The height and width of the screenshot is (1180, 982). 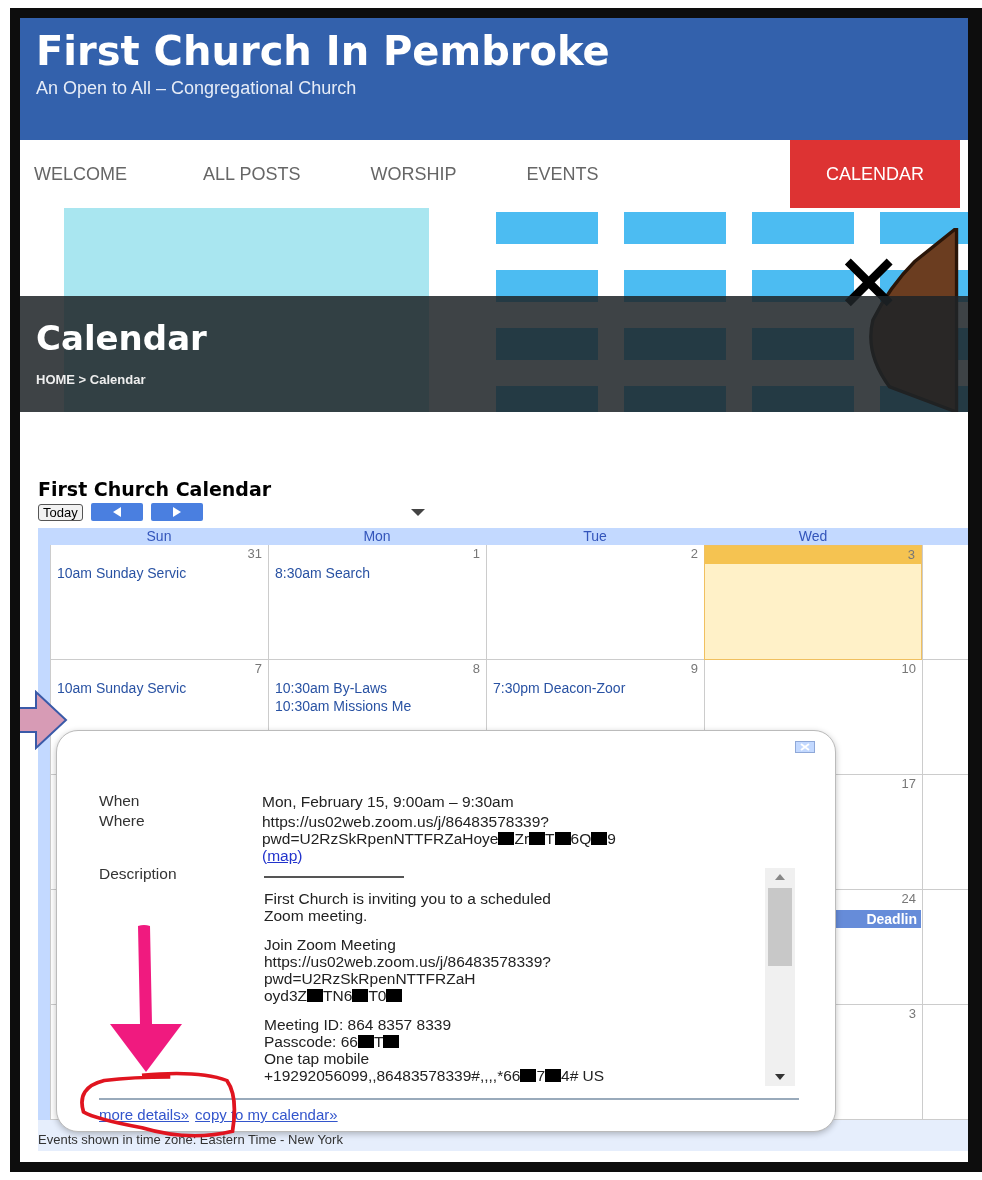 I want to click on breadcrumb: HOME > Calendar, so click(x=91, y=379).